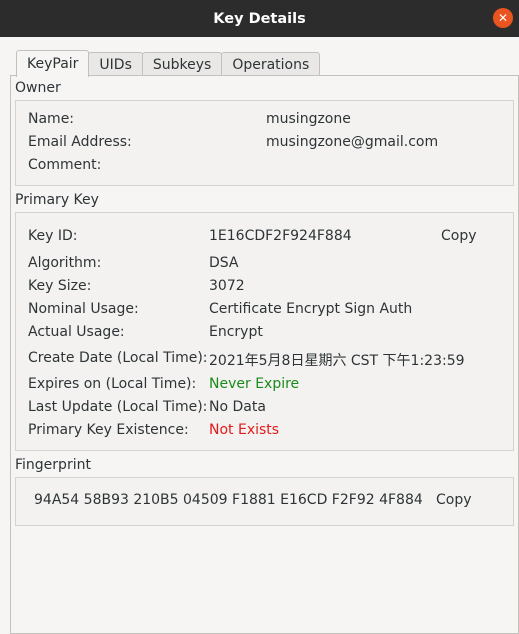 The width and height of the screenshot is (519, 634). What do you see at coordinates (80, 142) in the screenshot?
I see `email-label: Email Address:` at bounding box center [80, 142].